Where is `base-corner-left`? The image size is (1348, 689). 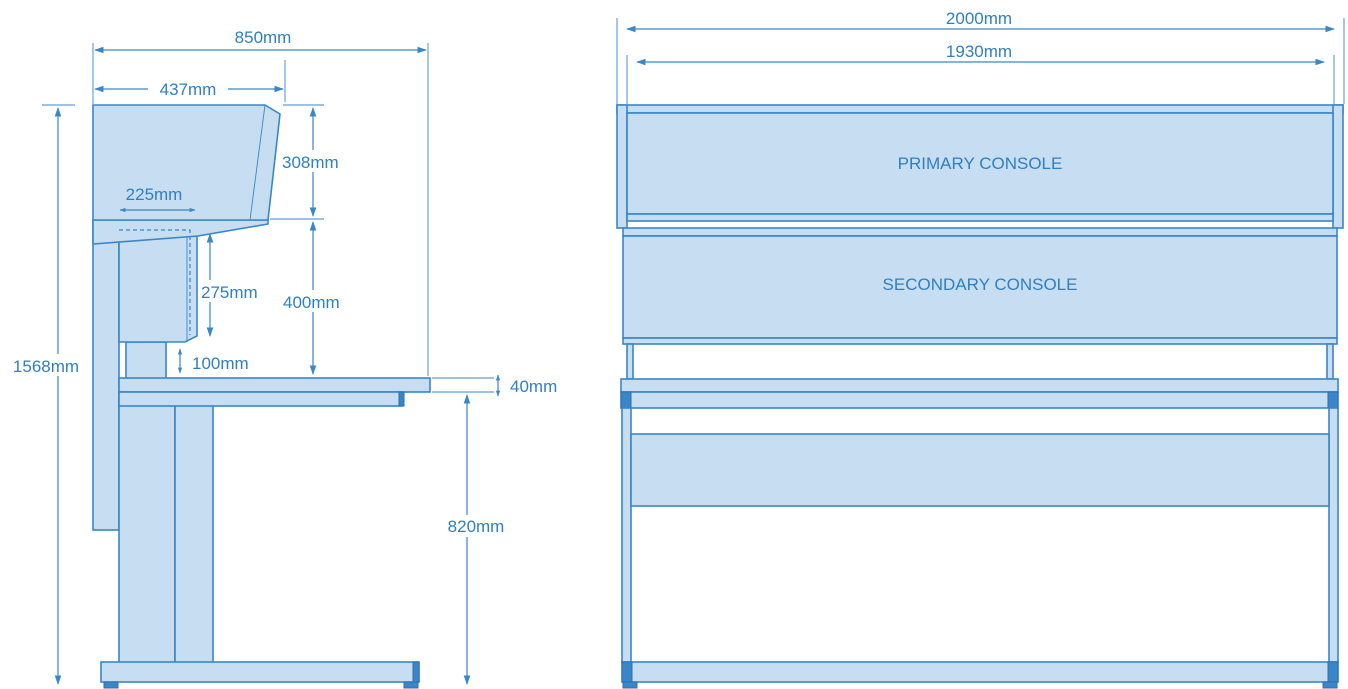
base-corner-left is located at coordinates (627, 672).